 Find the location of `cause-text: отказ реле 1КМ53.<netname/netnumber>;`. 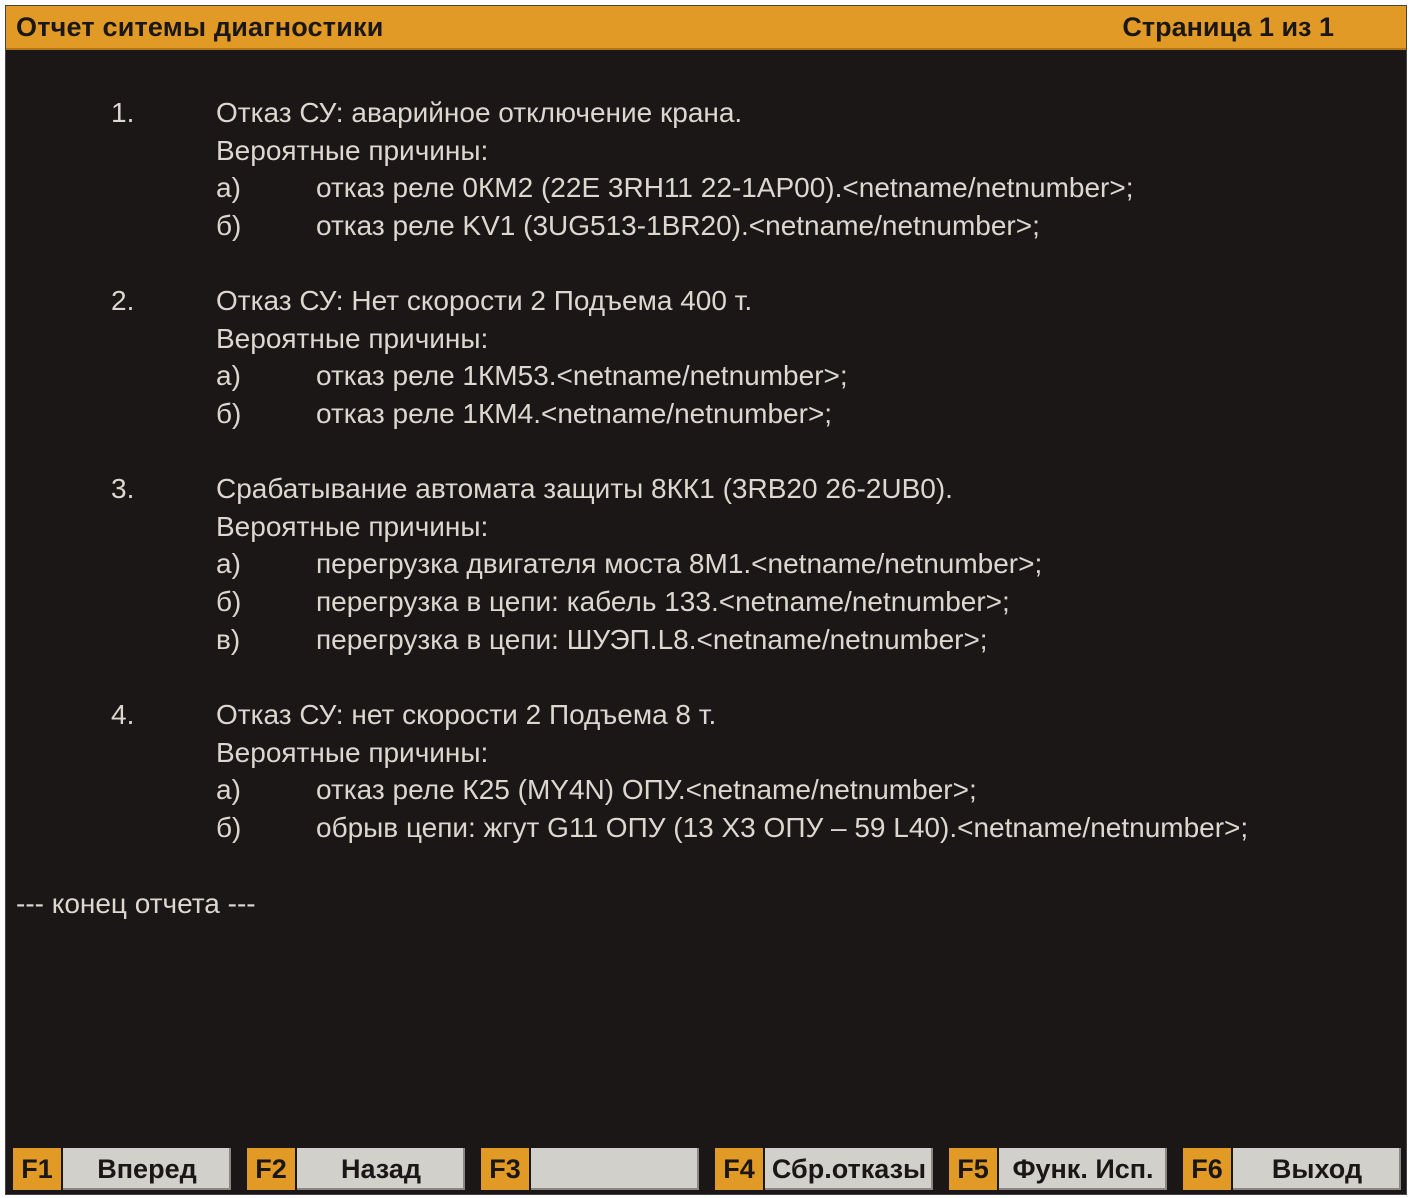

cause-text: отказ реле 1КМ53.<netname/netnumber>; is located at coordinates (582, 375).